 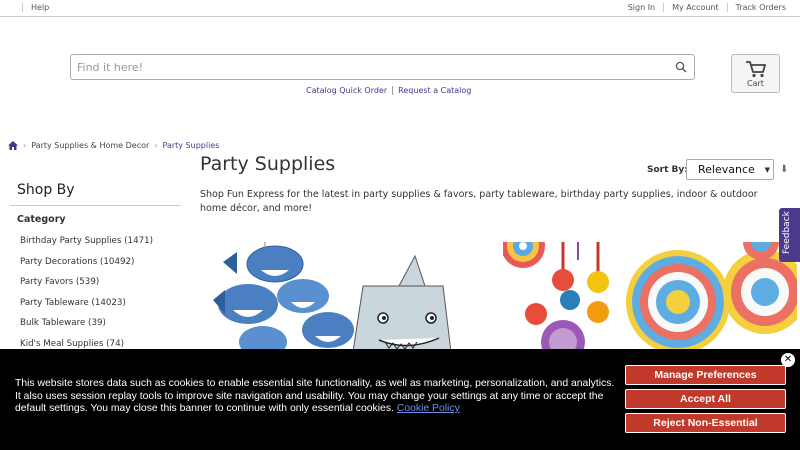 I want to click on category-item: Bulk Tableware (39), so click(x=86, y=328).